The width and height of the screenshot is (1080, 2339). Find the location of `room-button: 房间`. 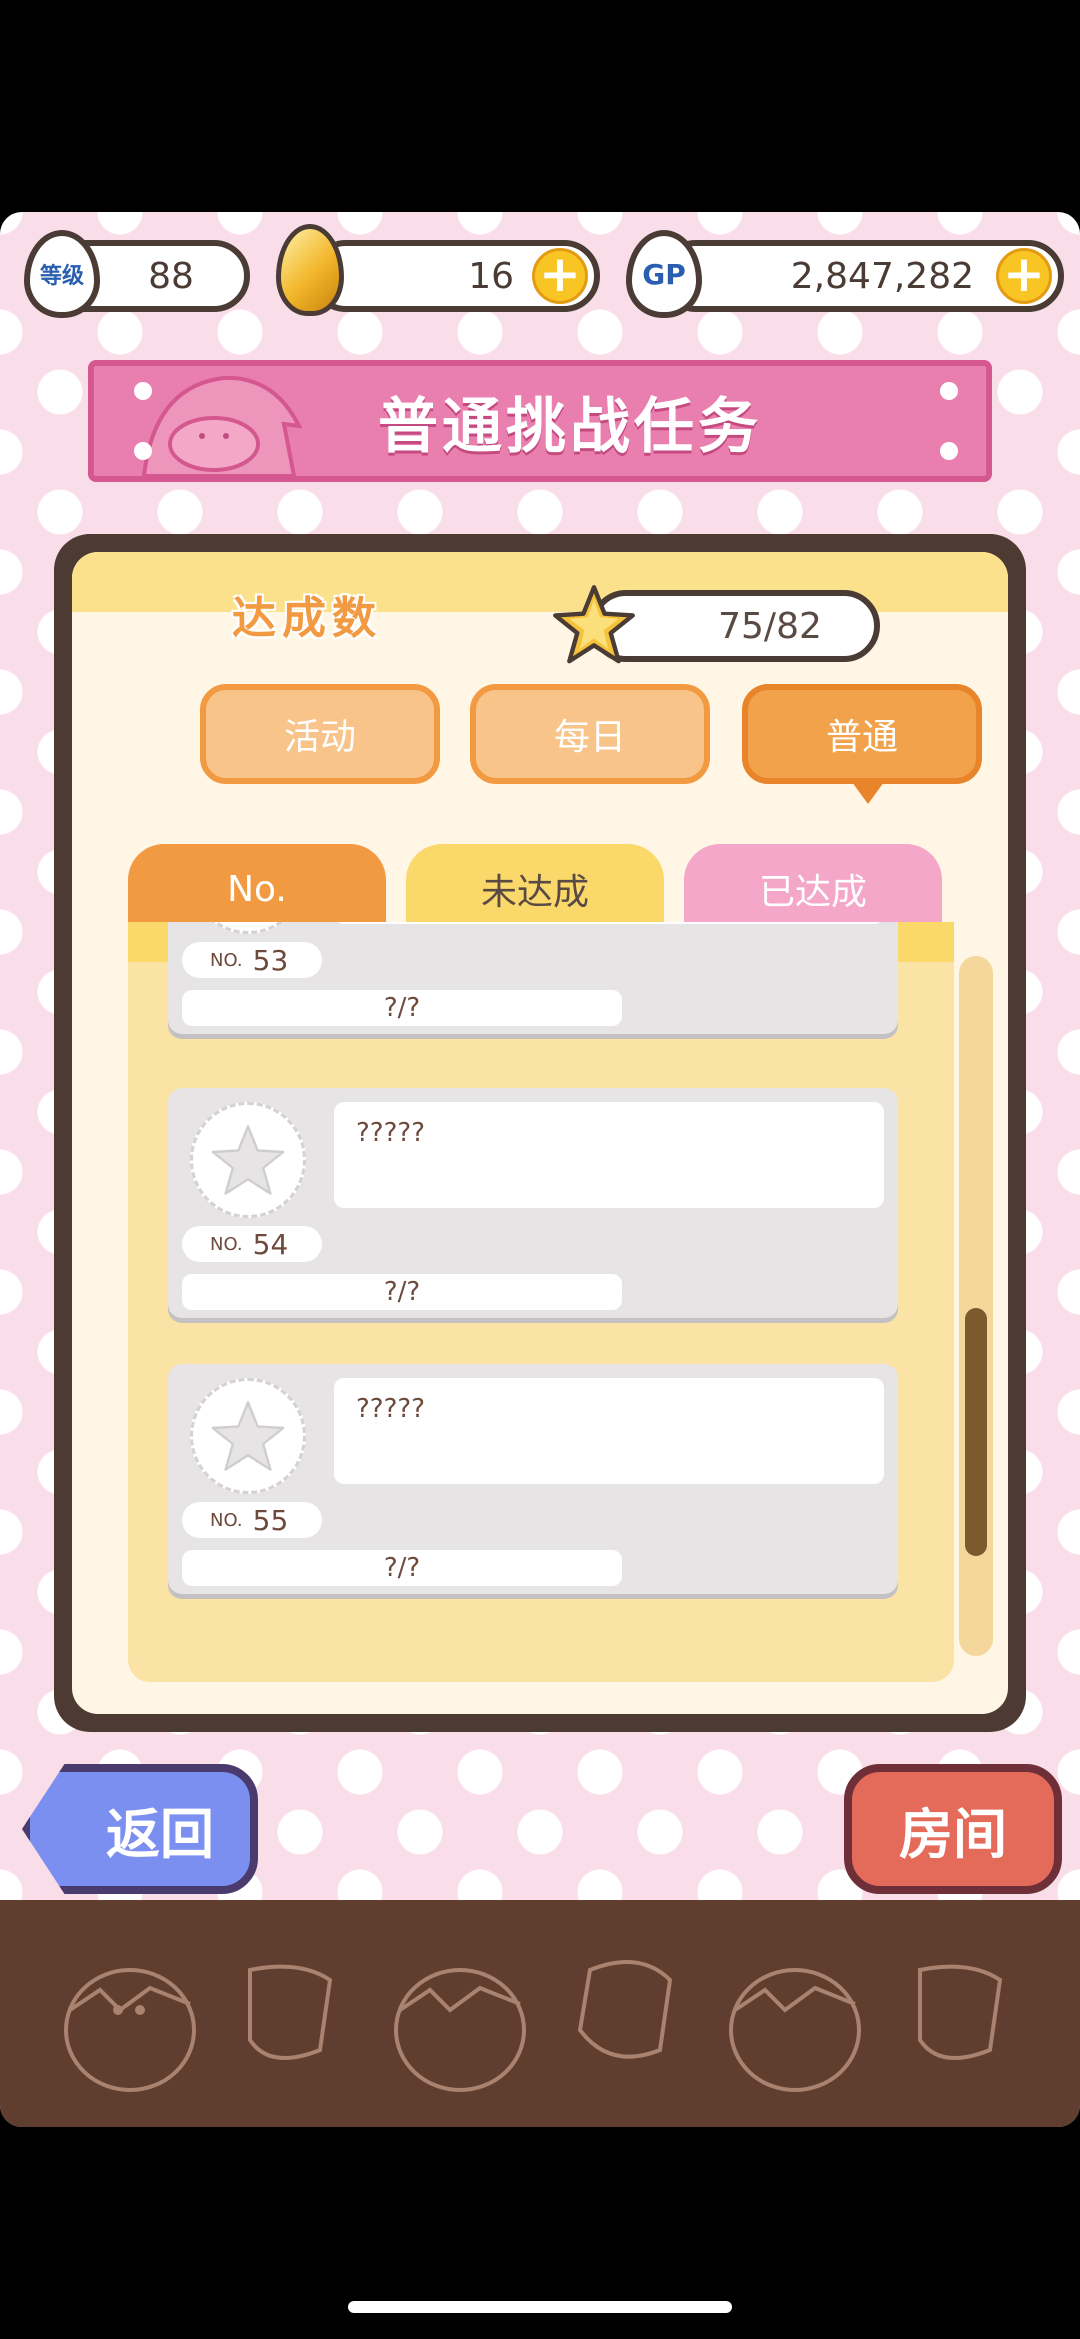

room-button: 房间 is located at coordinates (953, 1829).